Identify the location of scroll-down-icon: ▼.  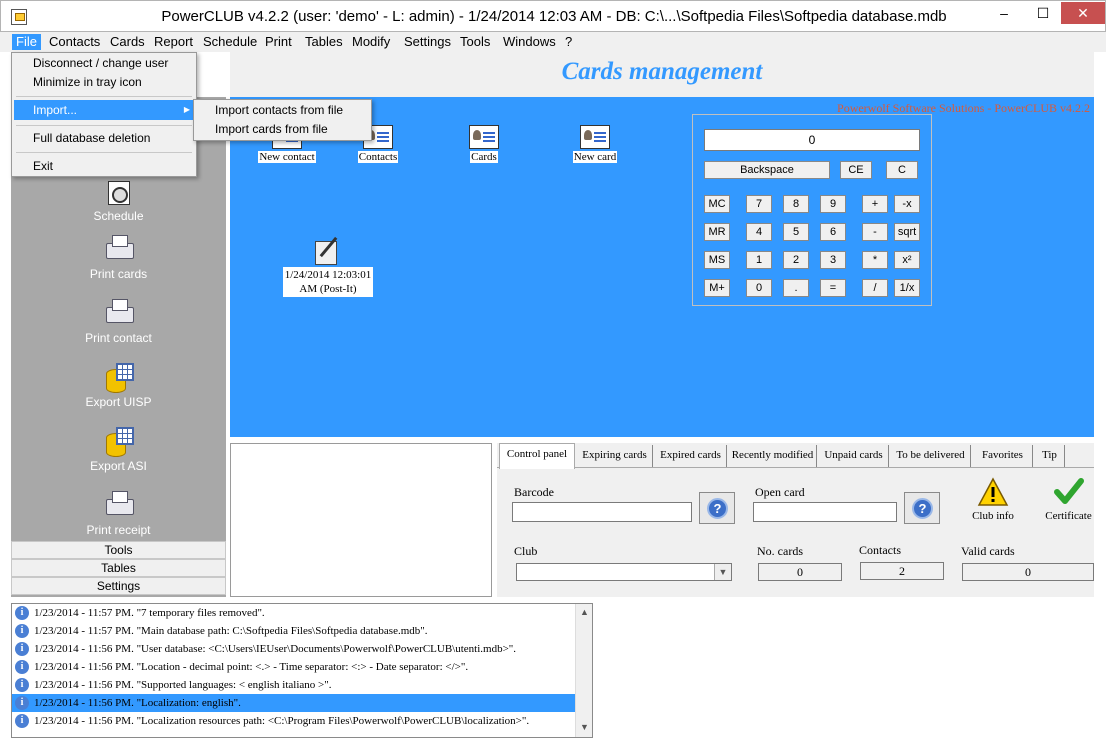
(584, 727).